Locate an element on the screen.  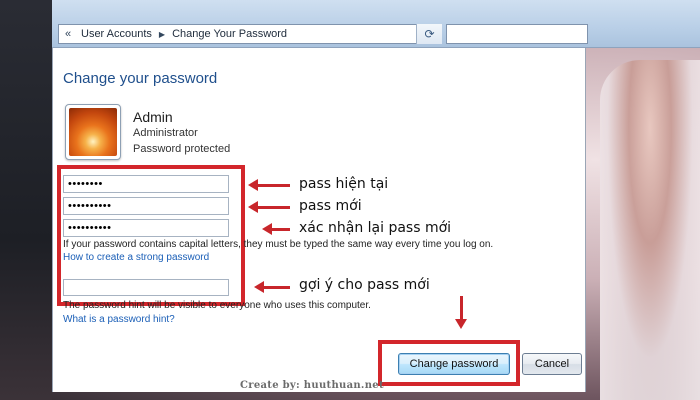
desktop-background-left is located at coordinates (26, 200).